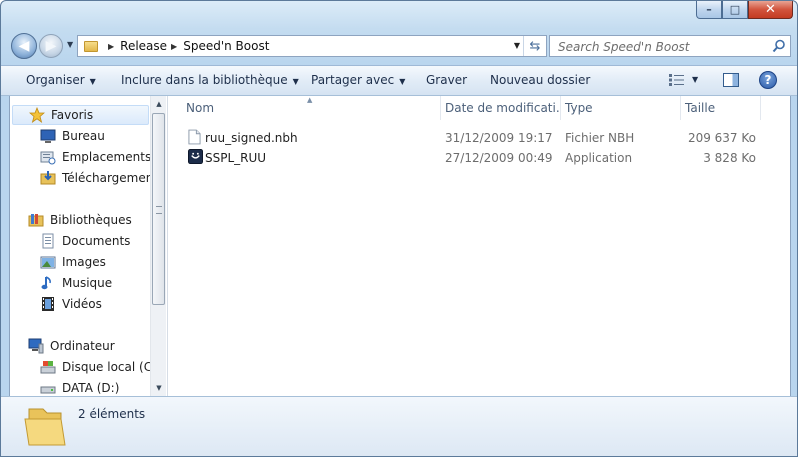 The height and width of the screenshot is (457, 798). I want to click on sidebar-item-documents: Documents, so click(85, 241).